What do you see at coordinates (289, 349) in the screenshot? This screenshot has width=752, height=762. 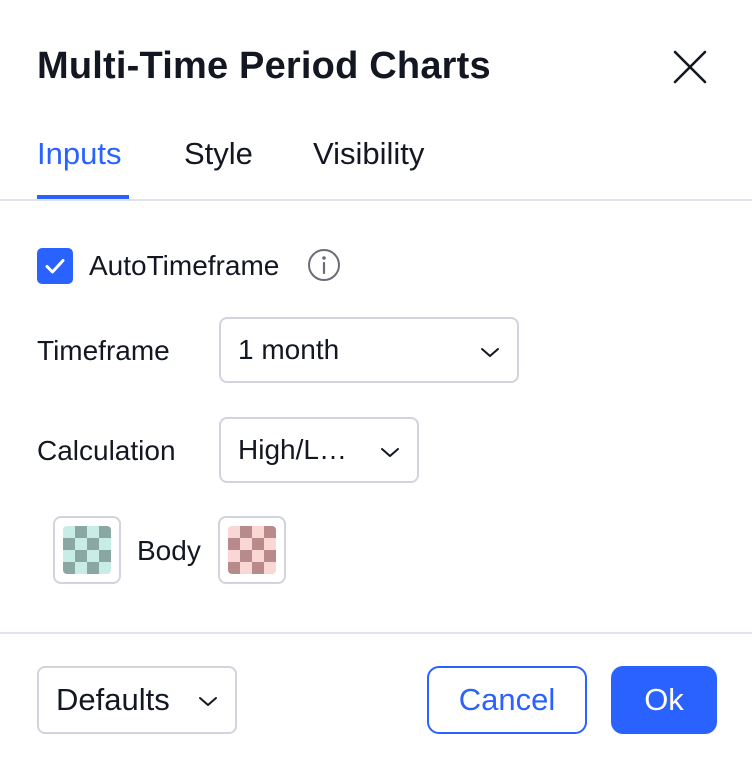 I see `timeframe-value: 1 month` at bounding box center [289, 349].